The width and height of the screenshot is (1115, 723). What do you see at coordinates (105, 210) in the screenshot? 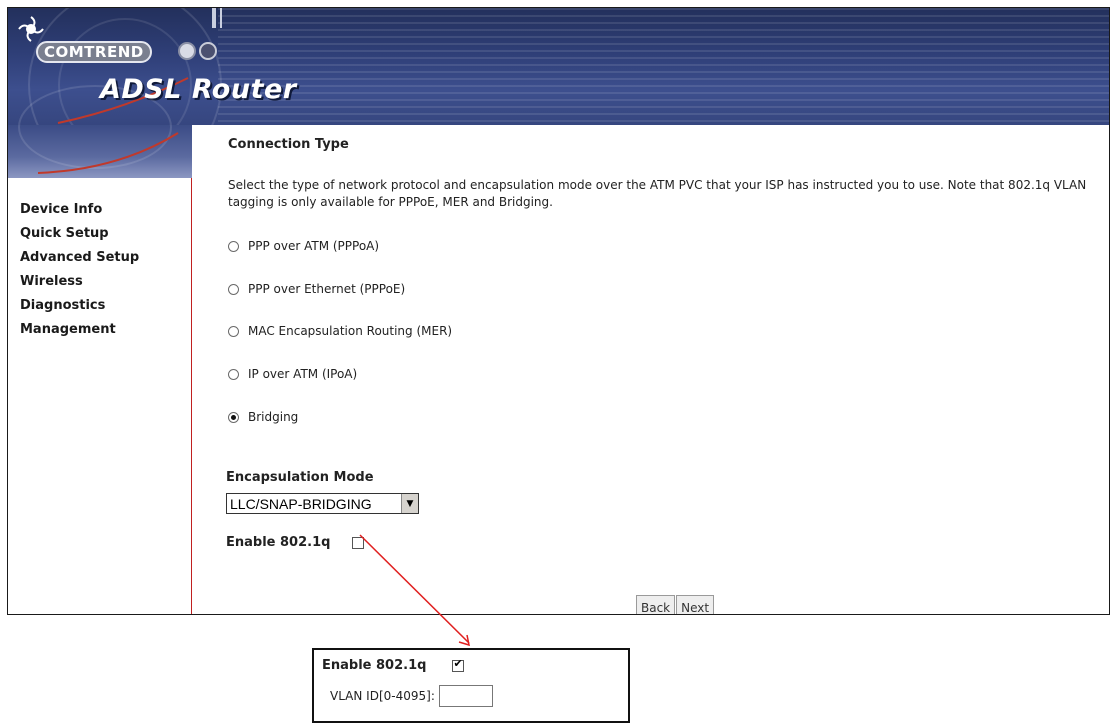
I see `nav-item-device-info: Device Info` at bounding box center [105, 210].